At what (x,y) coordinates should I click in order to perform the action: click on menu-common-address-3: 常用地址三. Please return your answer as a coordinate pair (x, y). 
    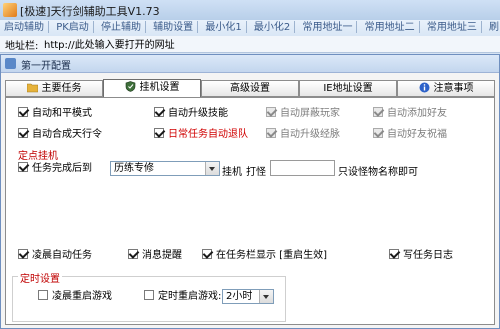
    Looking at the image, I should click on (452, 27).